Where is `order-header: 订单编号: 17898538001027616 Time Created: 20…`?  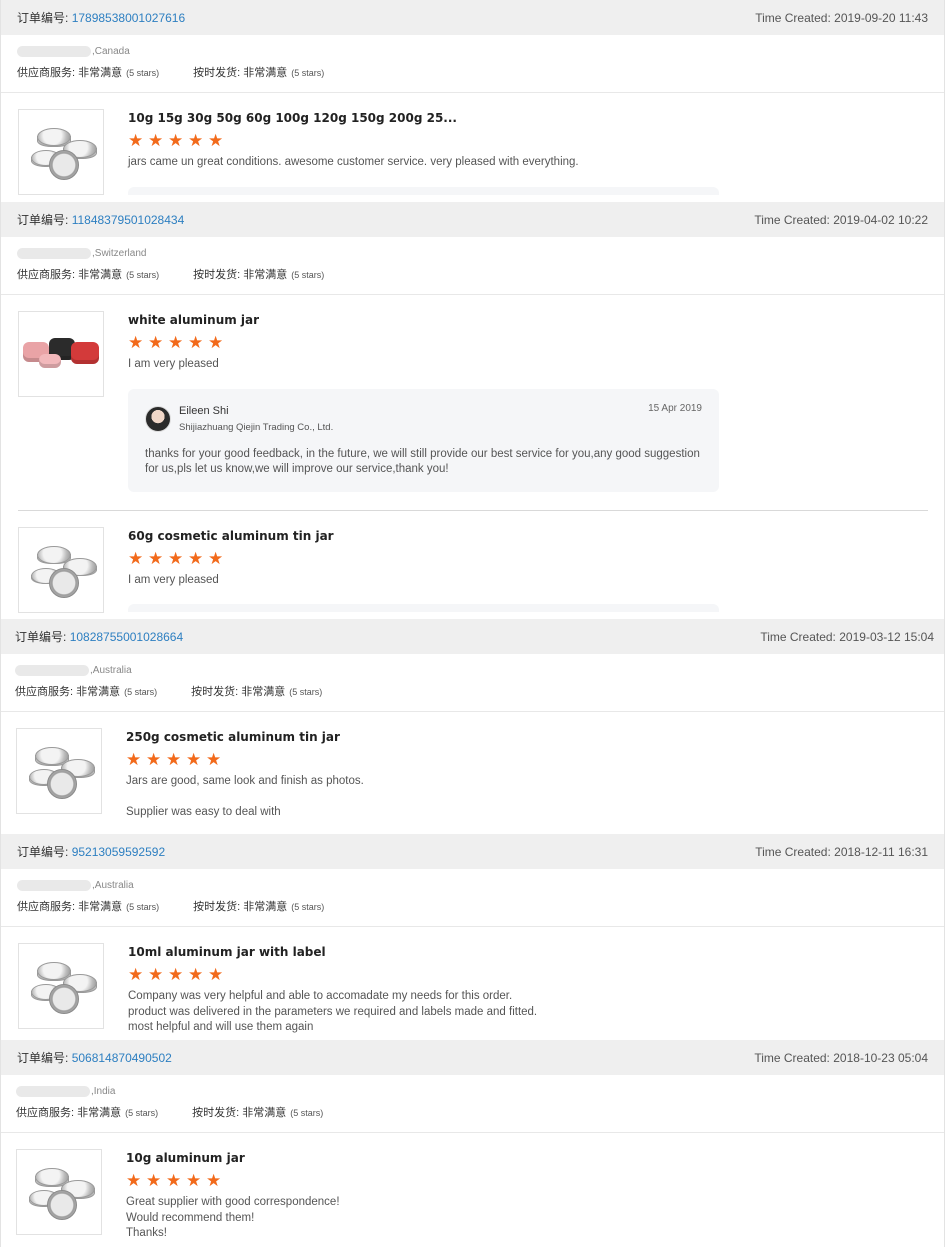 order-header: 订单编号: 17898538001027616 Time Created: 20… is located at coordinates (472, 17).